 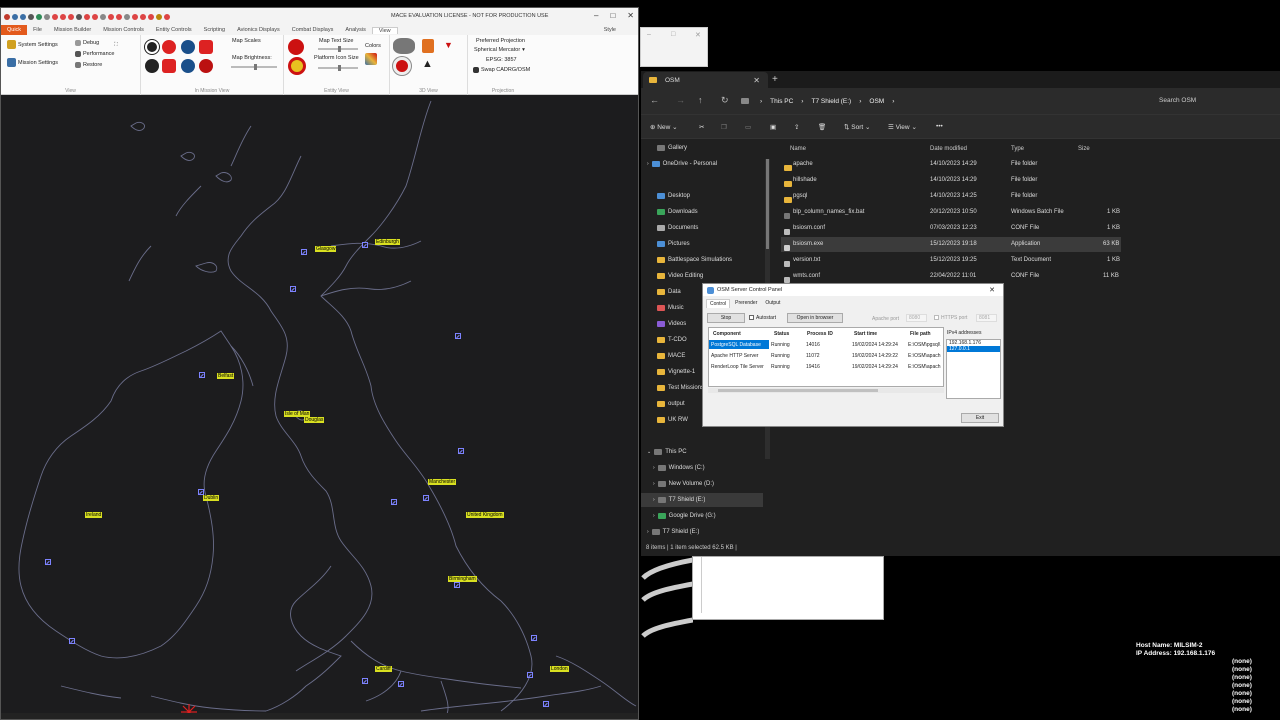 I want to click on breadcrumb-item: OSM, so click(x=876, y=101).